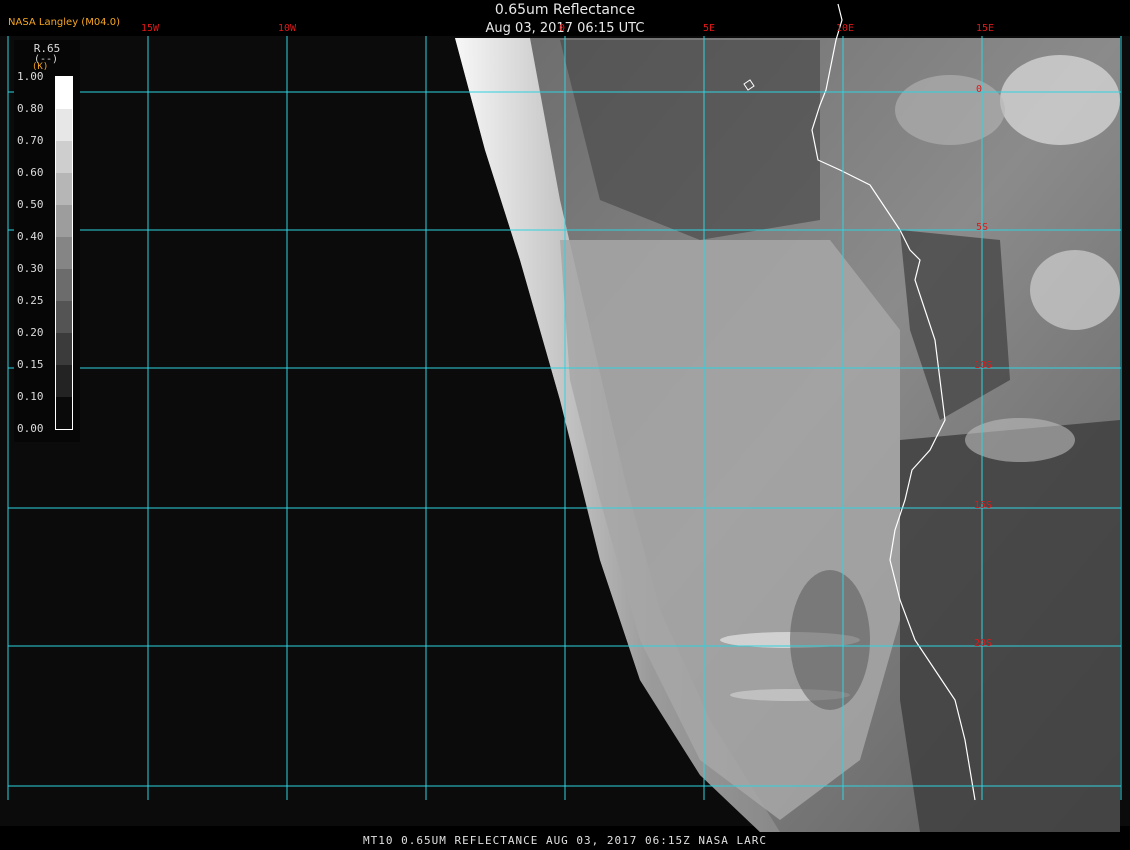  I want to click on legend-tick: 0.10, so click(30, 396).